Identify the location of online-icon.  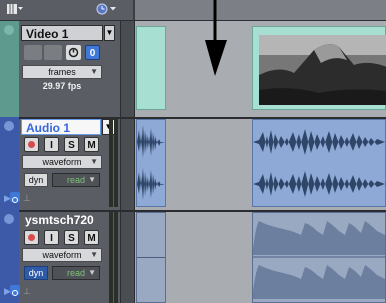
(73, 52).